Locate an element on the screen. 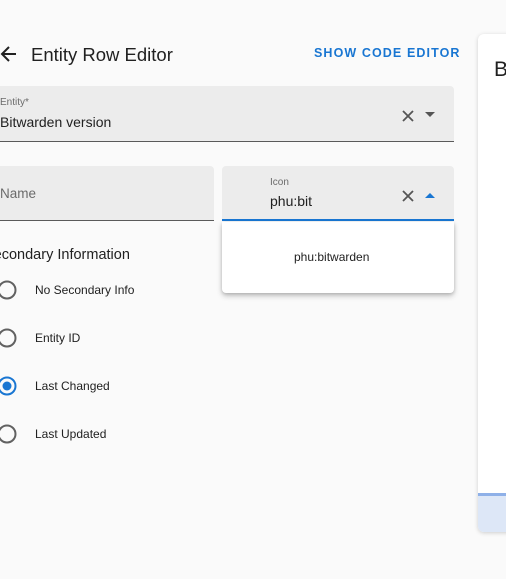  suggestion-item-label: phu:bitwarden is located at coordinates (332, 257).